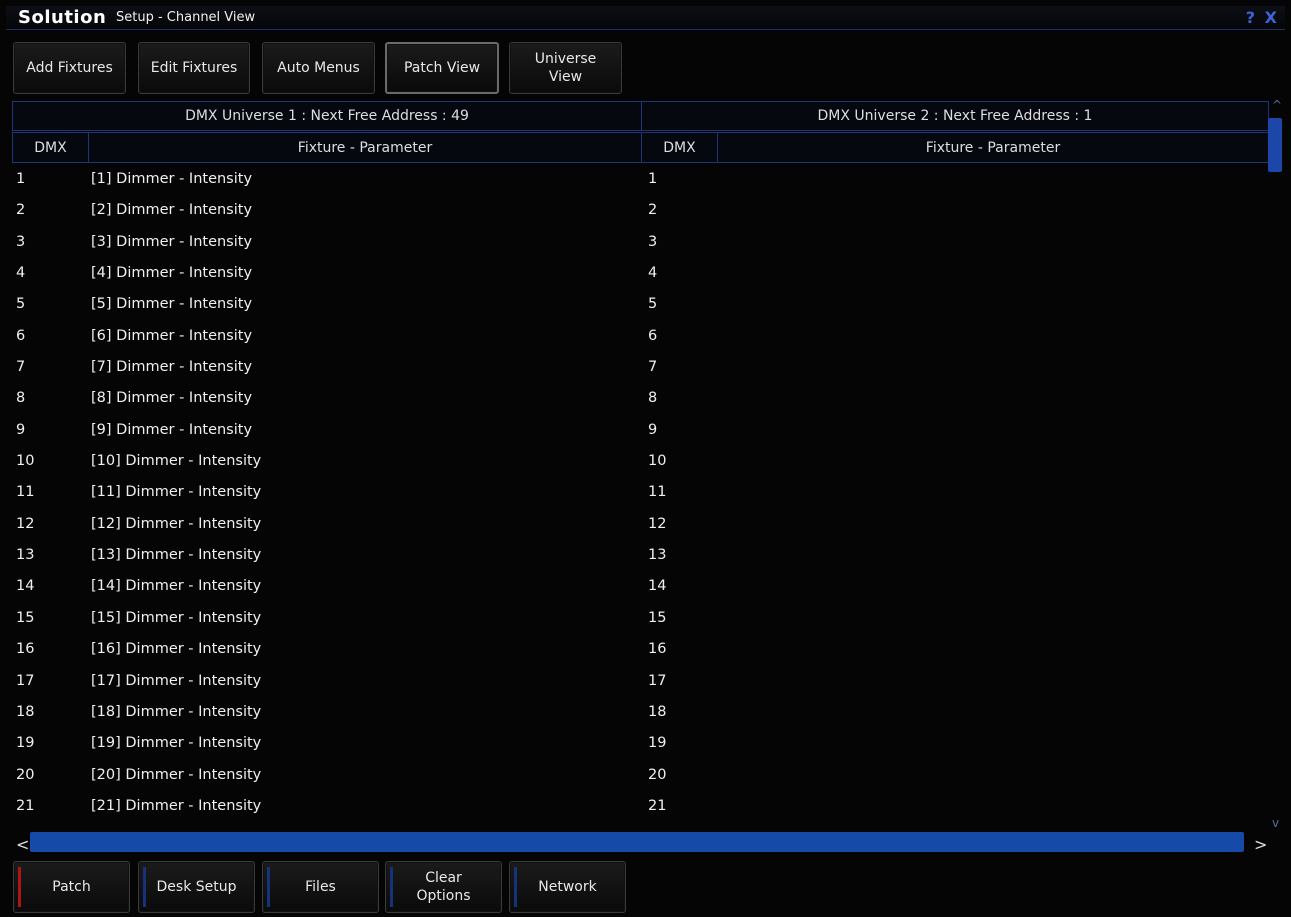  Describe the element at coordinates (21, 304) in the screenshot. I see `u1-dmx-cell: 5` at that location.